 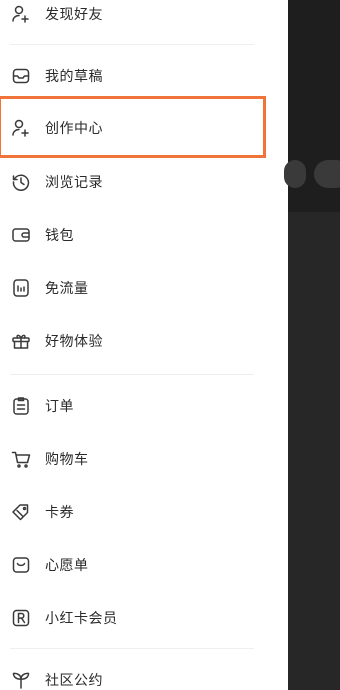 I want to click on history-clock-icon, so click(x=21, y=182).